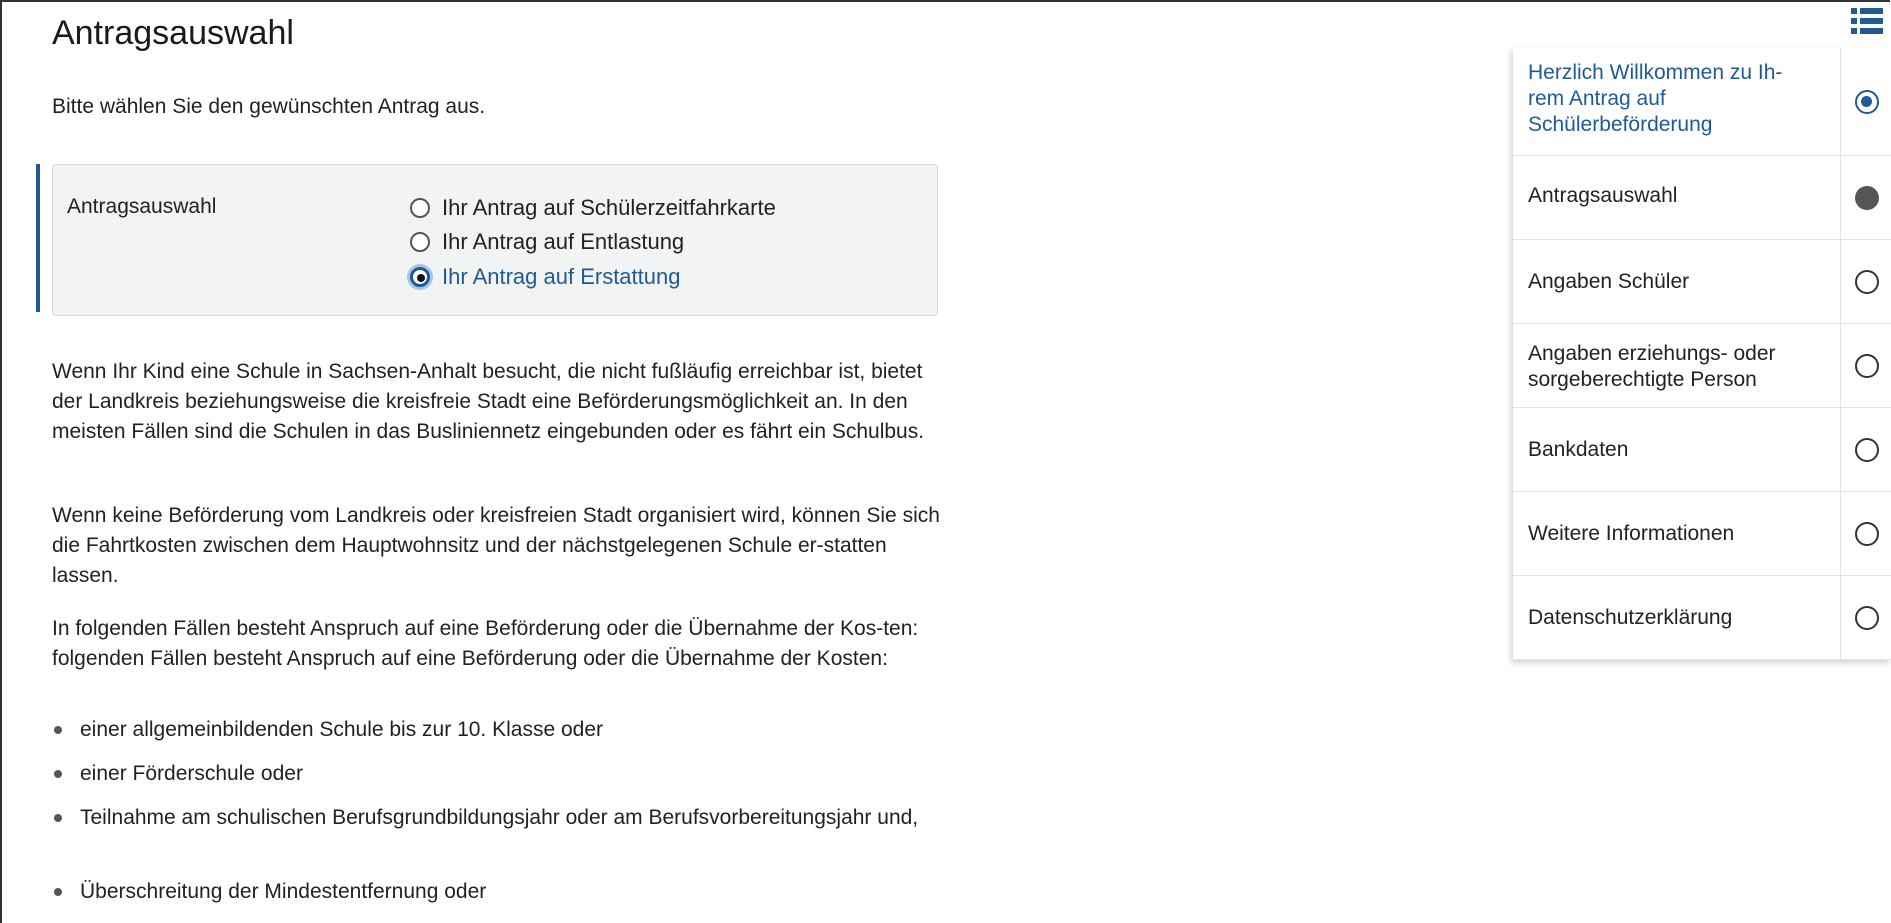 The image size is (1891, 923). I want to click on radio-option-label: Ihr Antrag auf Schülerzeitfahrkarte, so click(609, 207).